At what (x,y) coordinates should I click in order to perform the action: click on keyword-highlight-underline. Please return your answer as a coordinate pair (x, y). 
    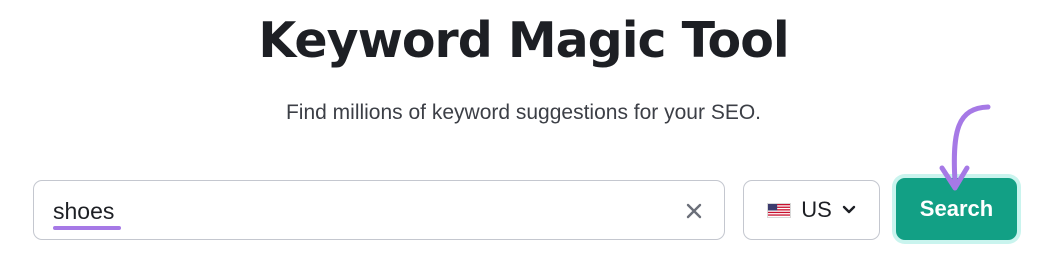
    Looking at the image, I should click on (87, 228).